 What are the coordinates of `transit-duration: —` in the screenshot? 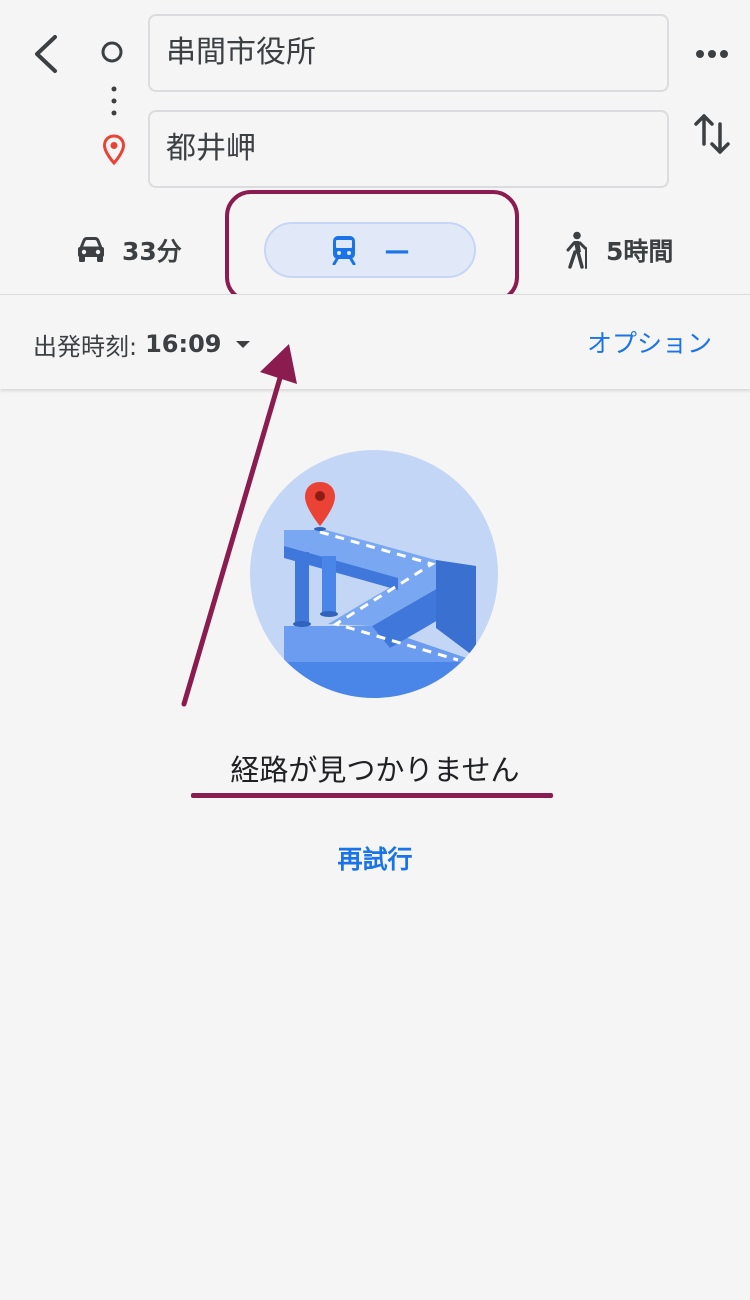 It's located at (397, 250).